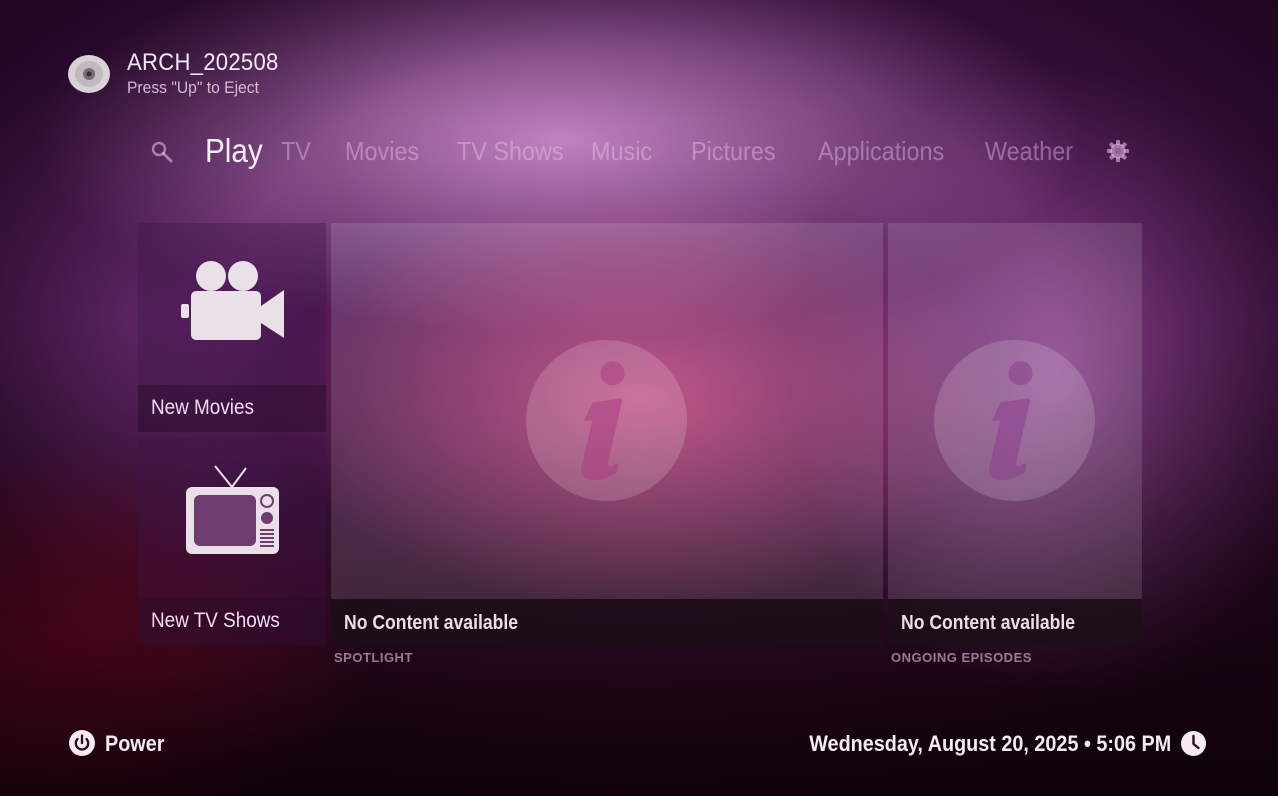 This screenshot has width=1278, height=796. Describe the element at coordinates (202, 407) in the screenshot. I see `new-movies-label: New Movies` at that location.